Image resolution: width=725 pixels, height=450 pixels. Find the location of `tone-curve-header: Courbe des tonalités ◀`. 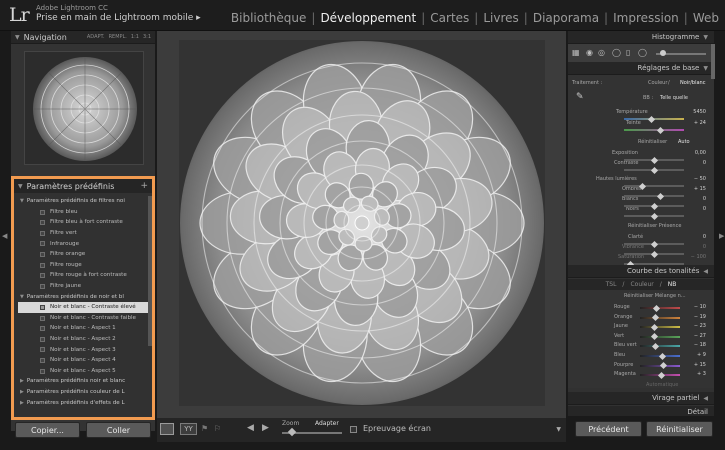

tone-curve-header: Courbe des tonalités ◀ is located at coordinates (641, 271).